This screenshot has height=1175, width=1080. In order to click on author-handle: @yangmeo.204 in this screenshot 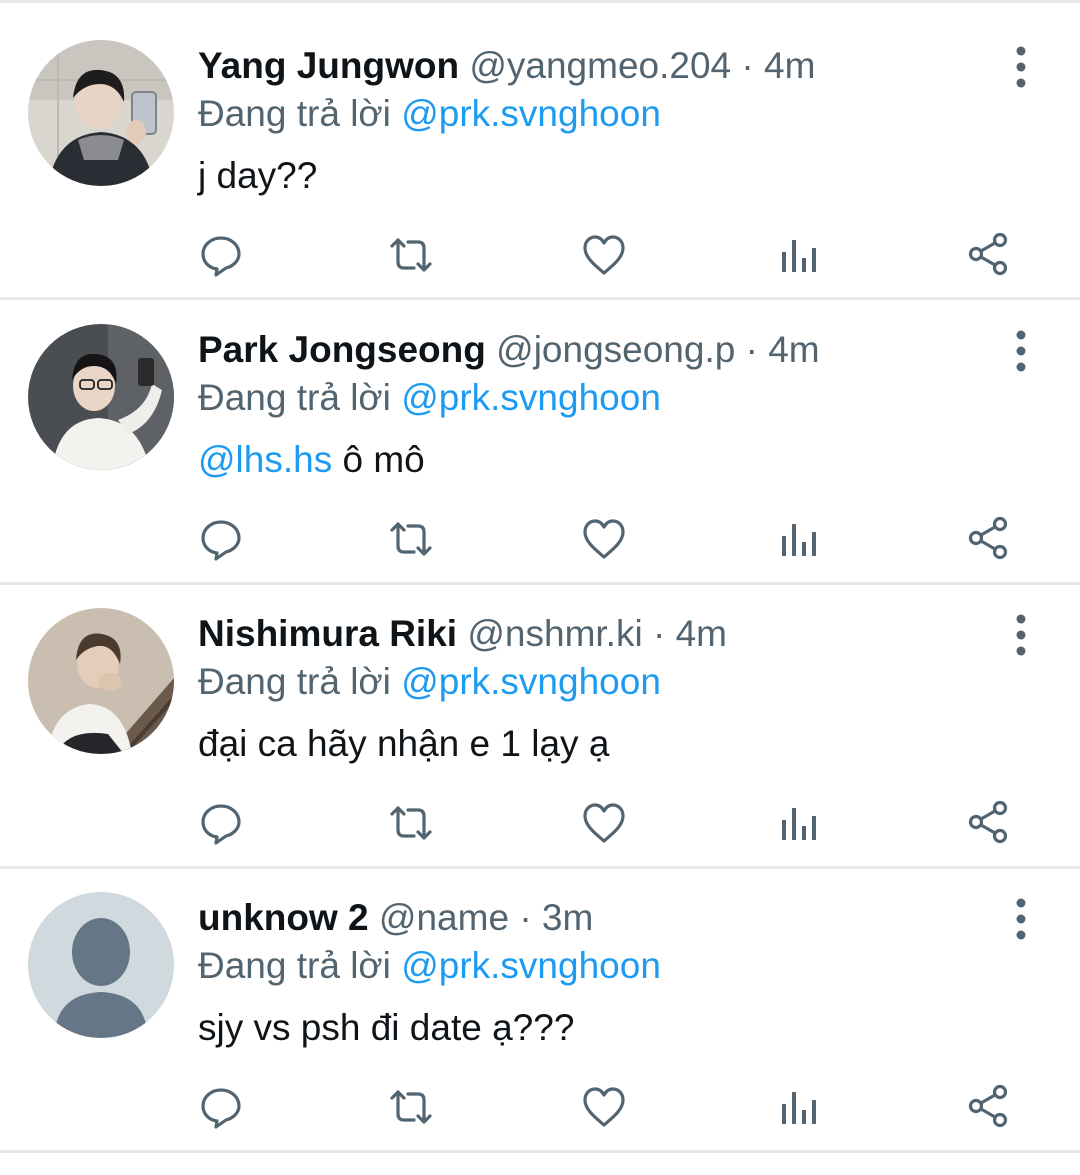, I will do `click(600, 65)`.